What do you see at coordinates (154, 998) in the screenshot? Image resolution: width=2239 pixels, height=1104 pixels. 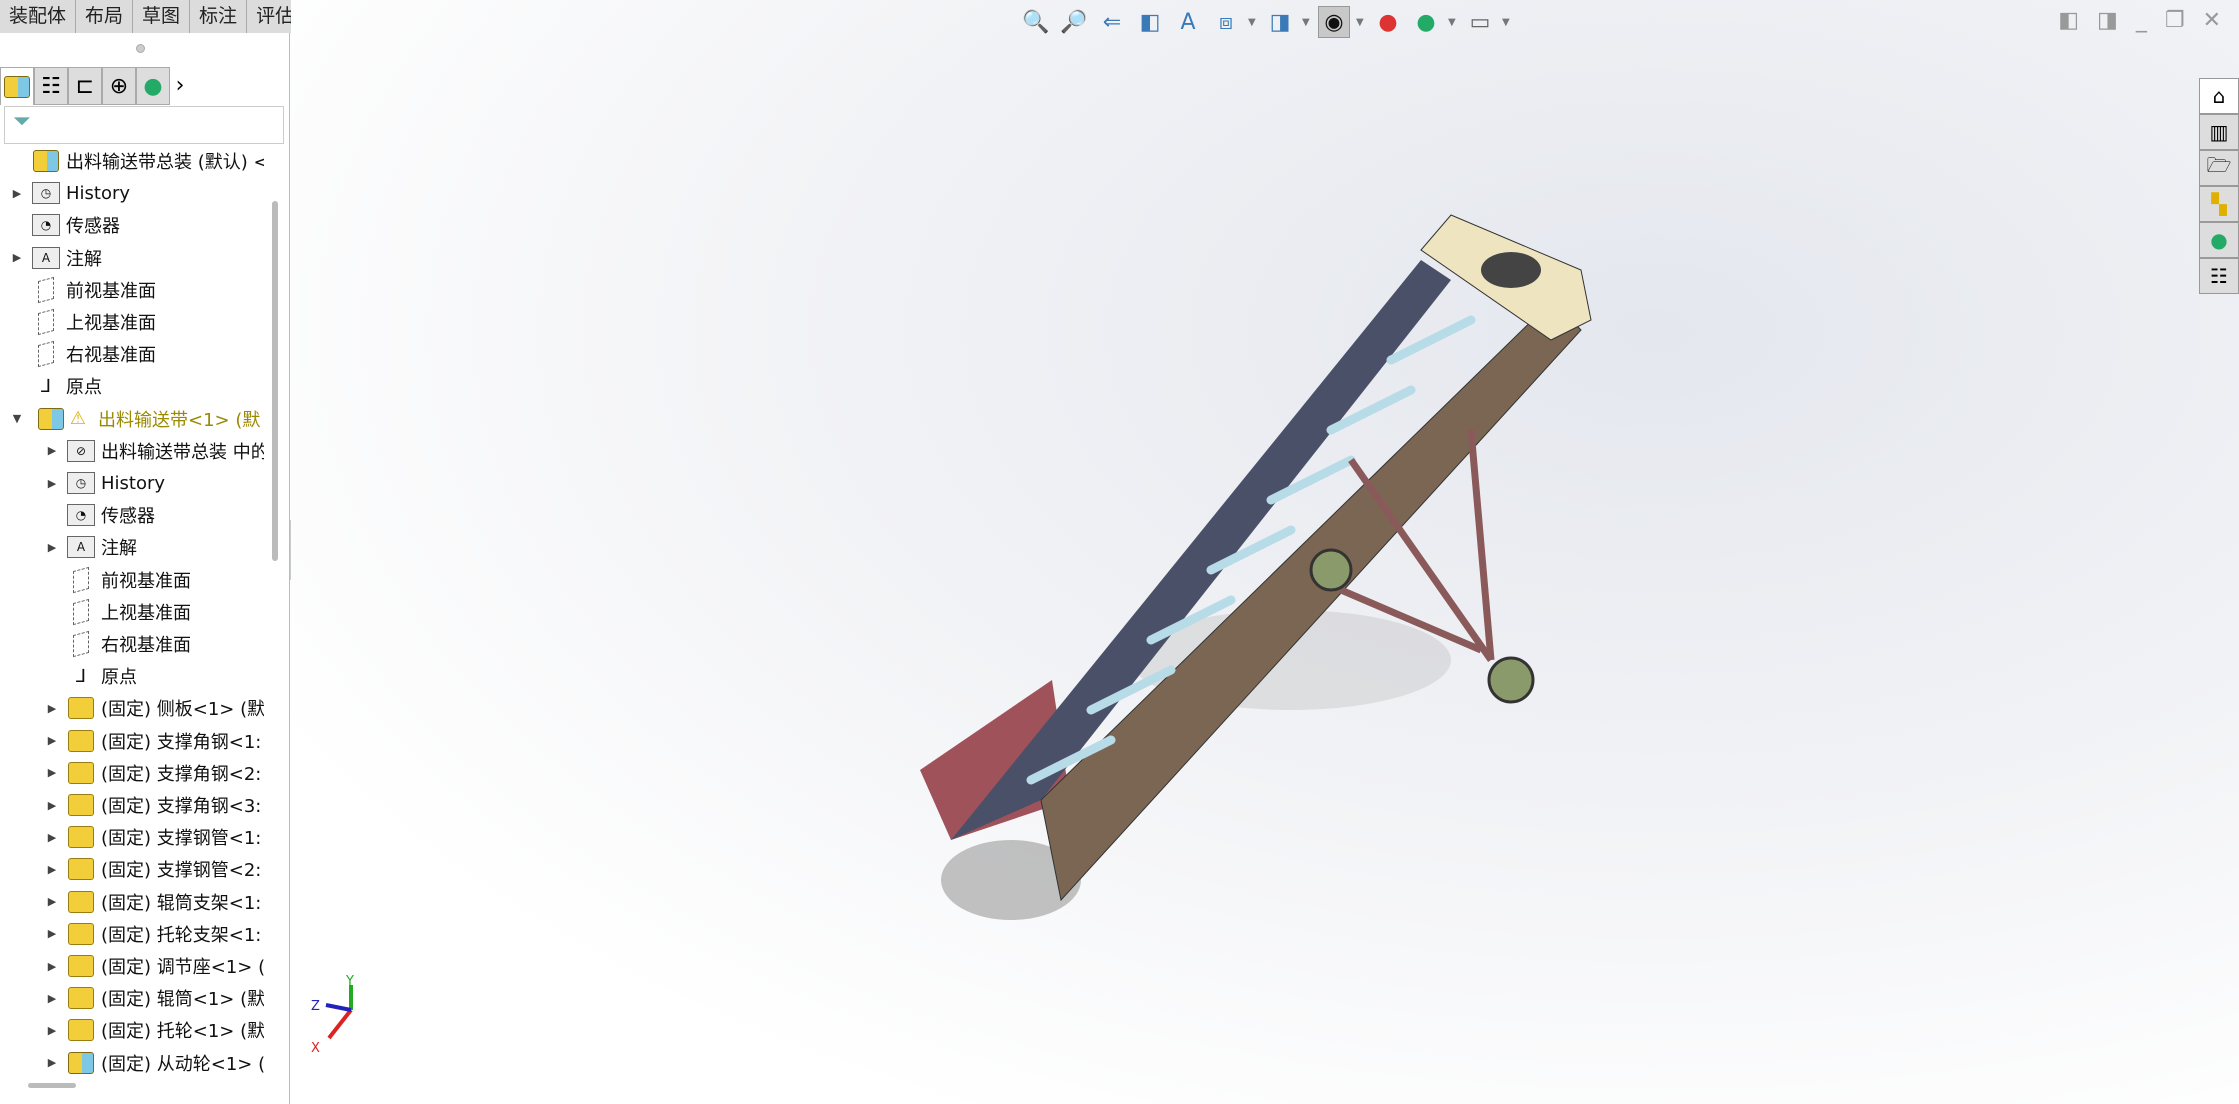 I see `tree-item: ▶ (固定) 辊筒<1> (默` at bounding box center [154, 998].